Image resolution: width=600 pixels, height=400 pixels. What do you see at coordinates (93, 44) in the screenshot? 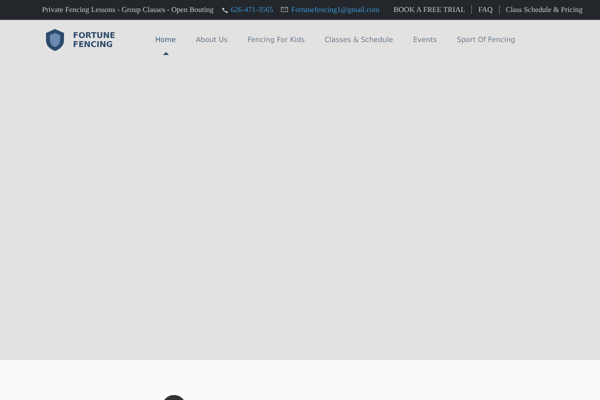
I see `logo-text: FENCING` at bounding box center [93, 44].